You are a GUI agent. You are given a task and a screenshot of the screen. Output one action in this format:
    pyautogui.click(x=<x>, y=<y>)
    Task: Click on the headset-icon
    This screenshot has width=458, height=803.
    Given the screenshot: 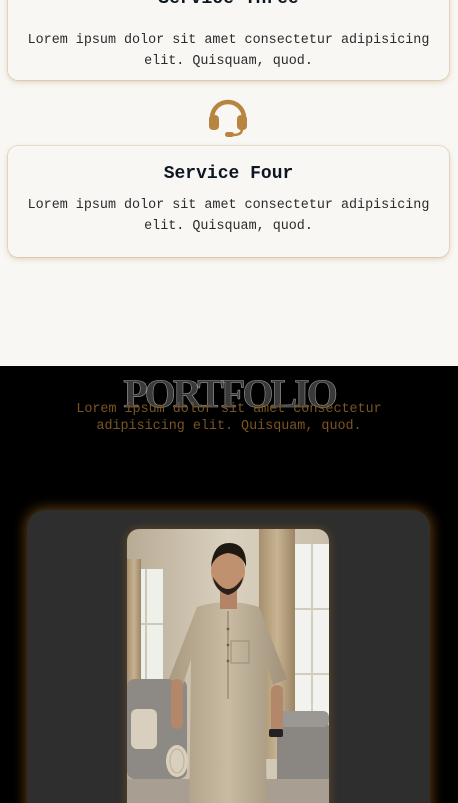 What is the action you would take?
    pyautogui.click(x=228, y=118)
    